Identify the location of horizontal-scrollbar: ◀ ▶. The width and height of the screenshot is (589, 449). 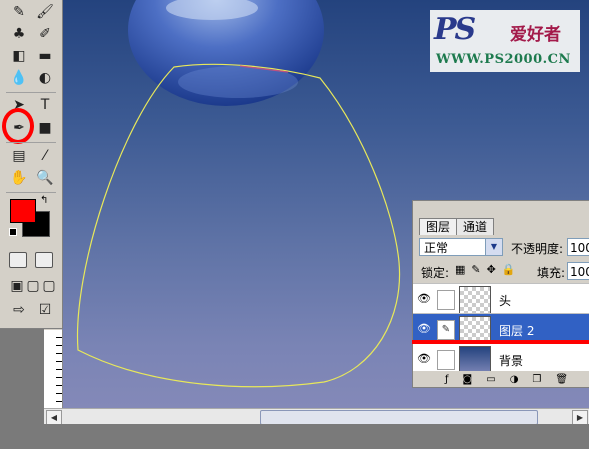
(316, 416).